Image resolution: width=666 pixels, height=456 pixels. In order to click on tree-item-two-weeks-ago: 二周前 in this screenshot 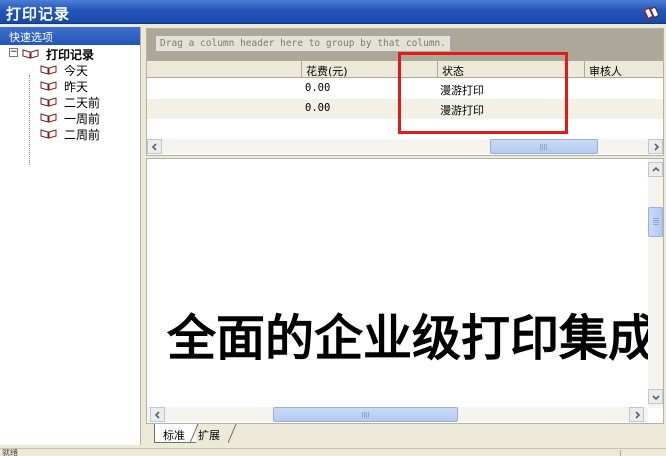, I will do `click(70, 133)`.